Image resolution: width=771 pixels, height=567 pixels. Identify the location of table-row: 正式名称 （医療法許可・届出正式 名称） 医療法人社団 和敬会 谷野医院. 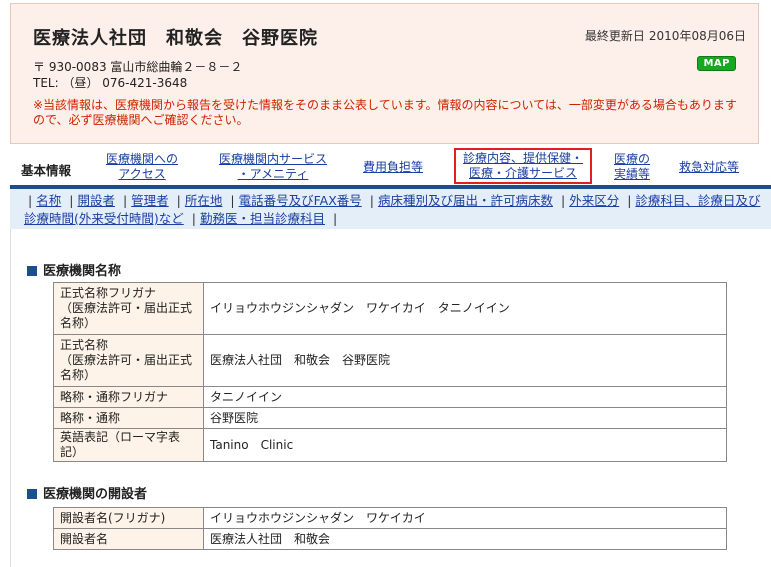
(390, 360).